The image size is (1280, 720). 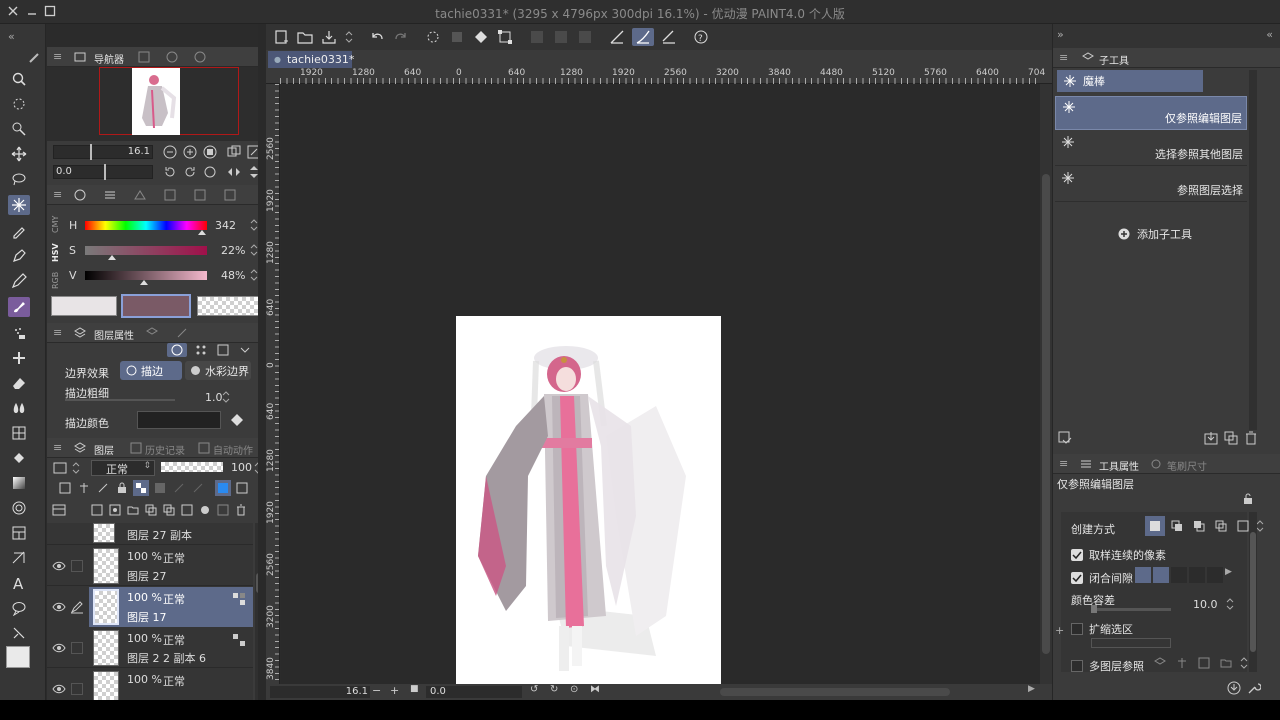 What do you see at coordinates (835, 692) in the screenshot?
I see `canvas-hscroll-thumb` at bounding box center [835, 692].